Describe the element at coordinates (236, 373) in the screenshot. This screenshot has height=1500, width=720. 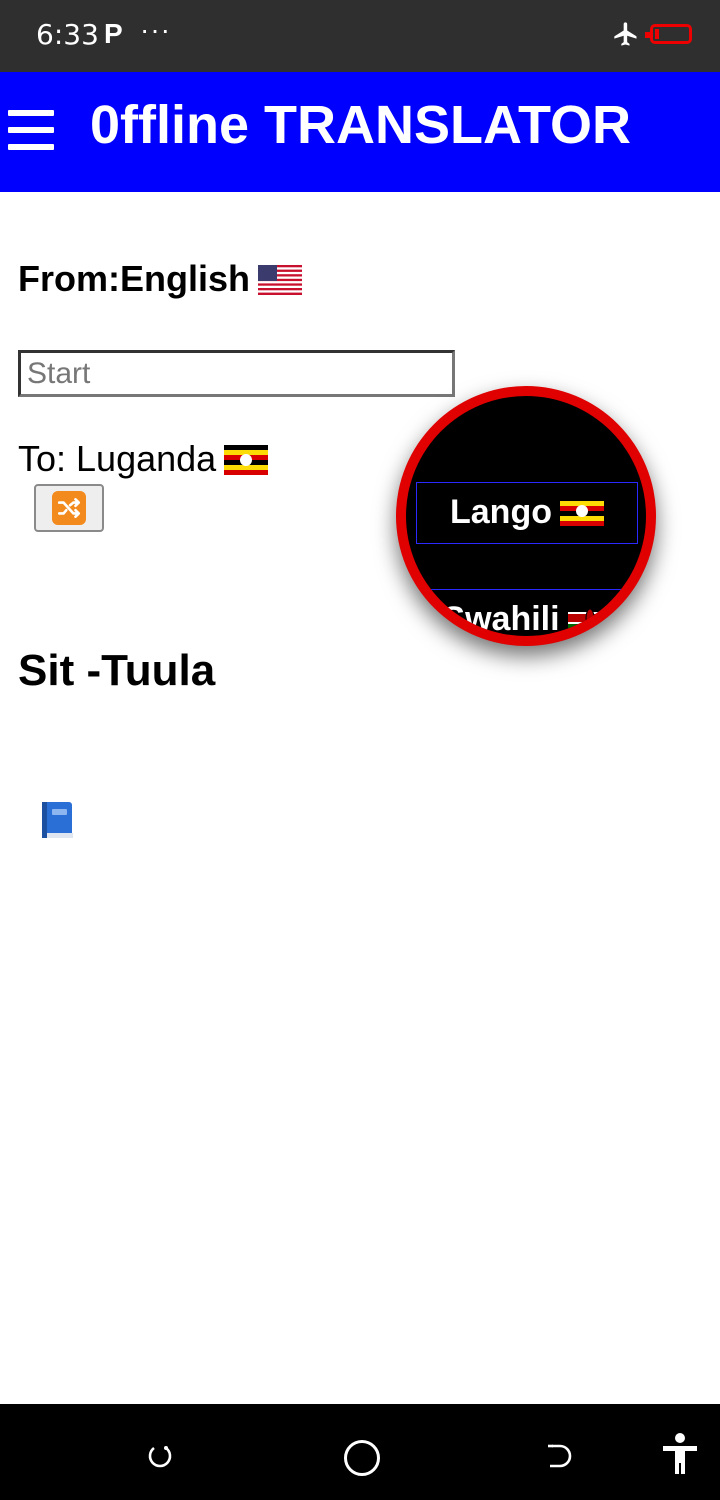
I see `source-text-input` at that location.